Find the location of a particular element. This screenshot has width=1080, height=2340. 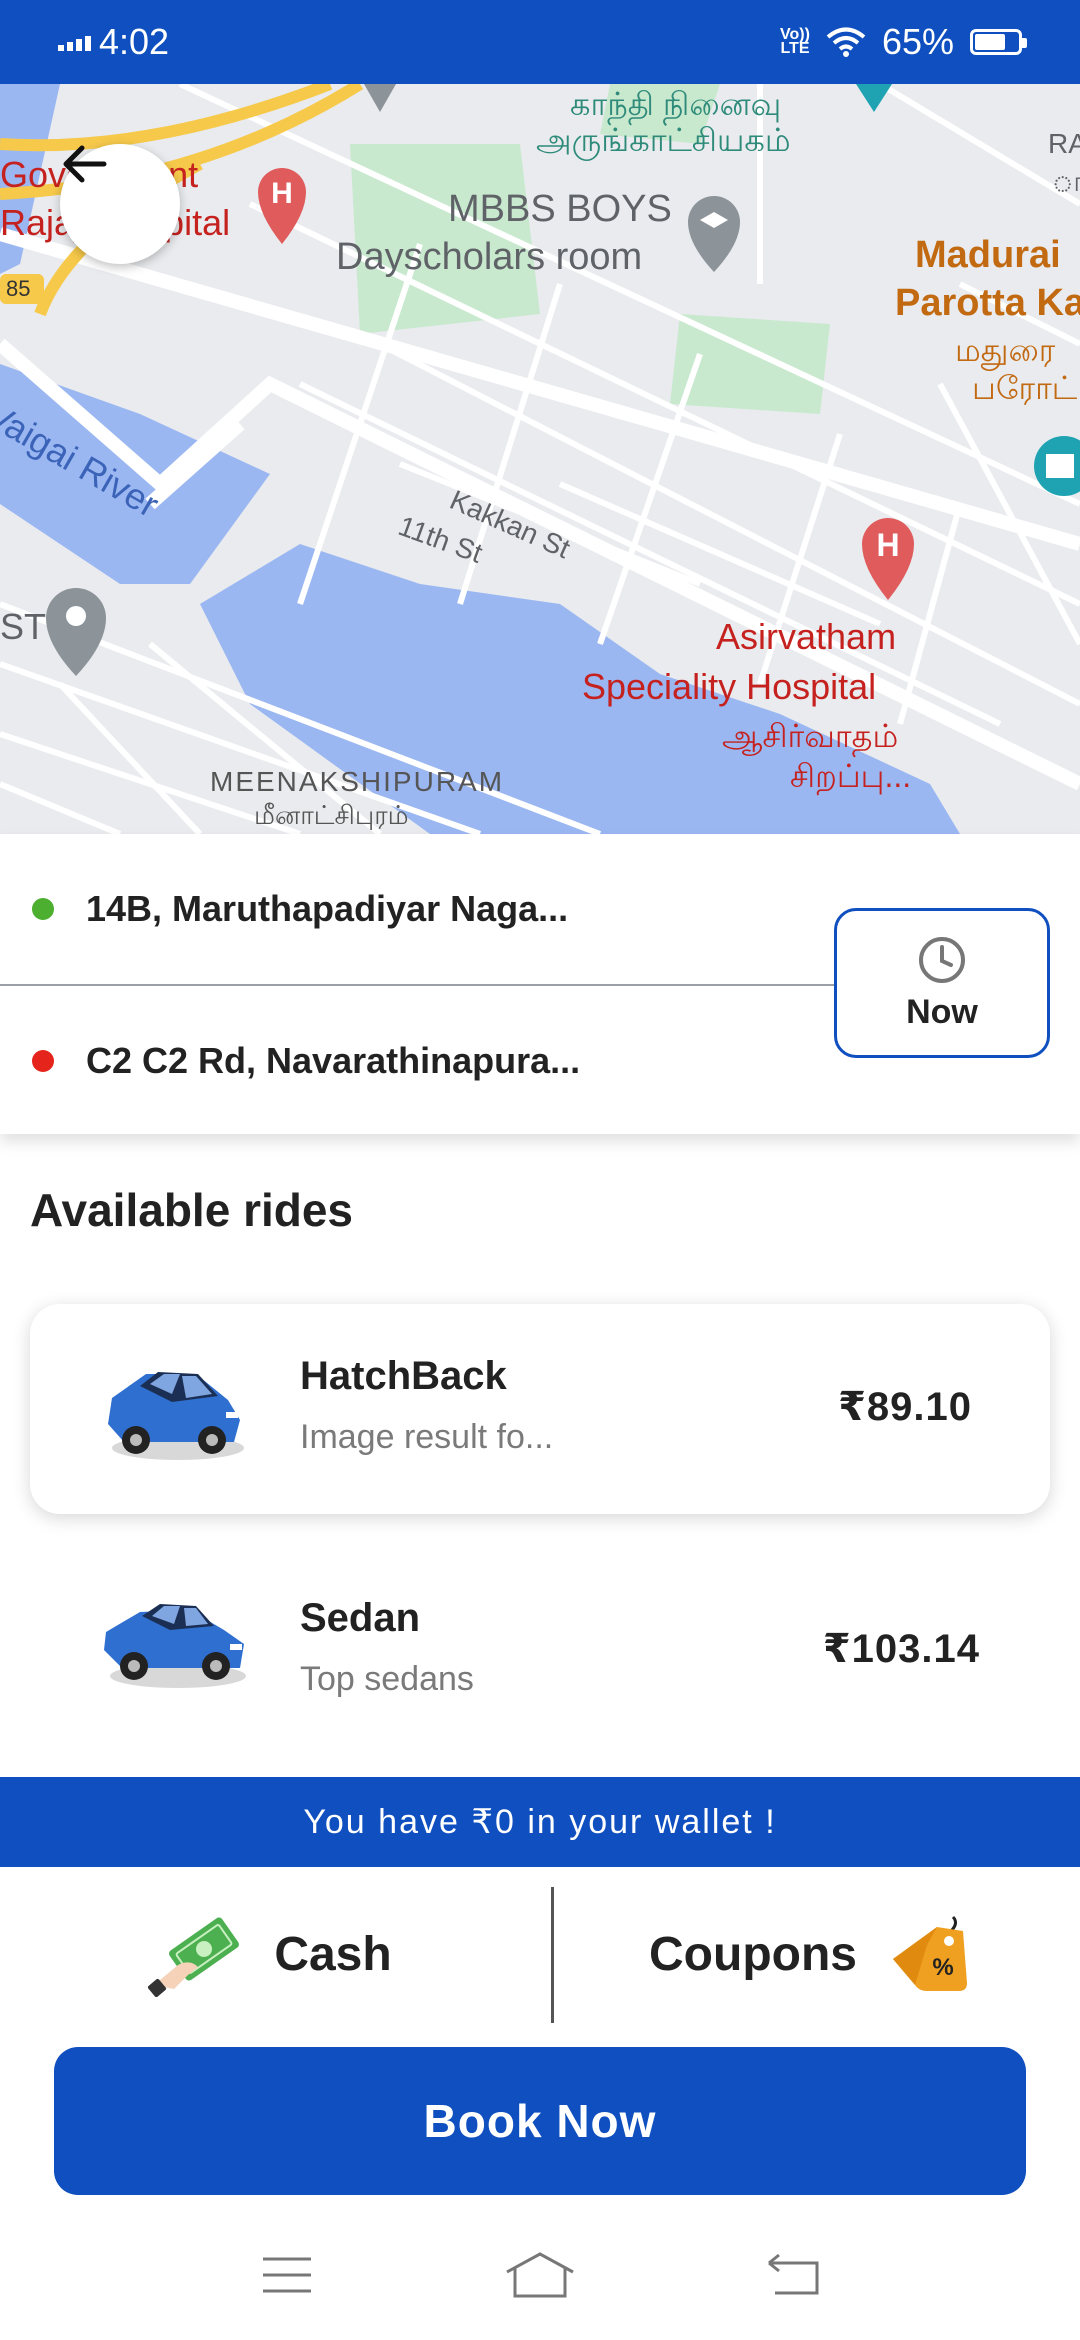

system-nav-bar is located at coordinates (540, 2275).